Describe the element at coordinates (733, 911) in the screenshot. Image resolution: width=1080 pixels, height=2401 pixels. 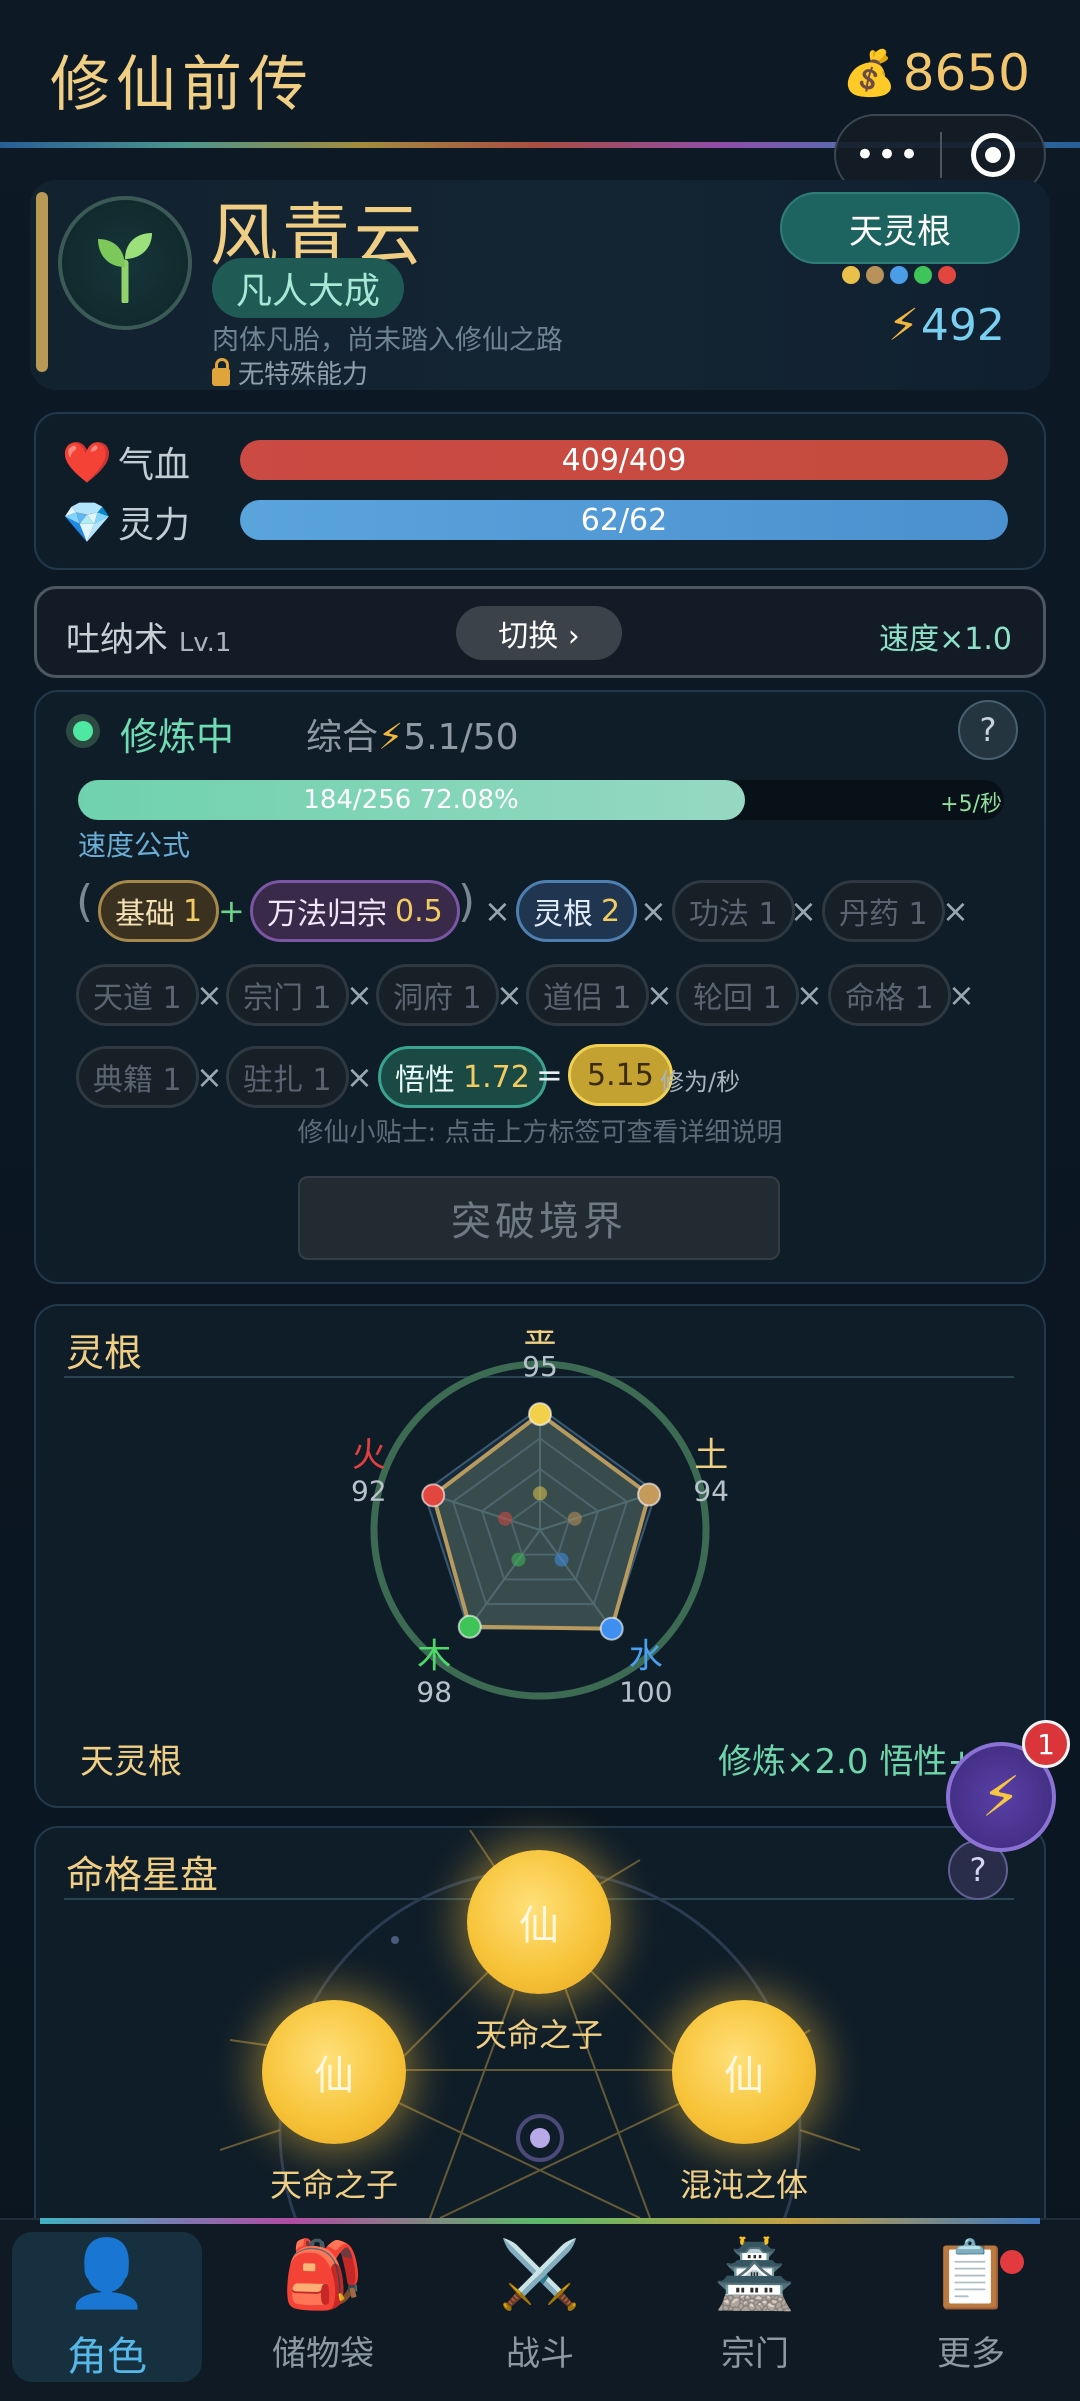
I see `chip-gongfa: 功法 1` at that location.